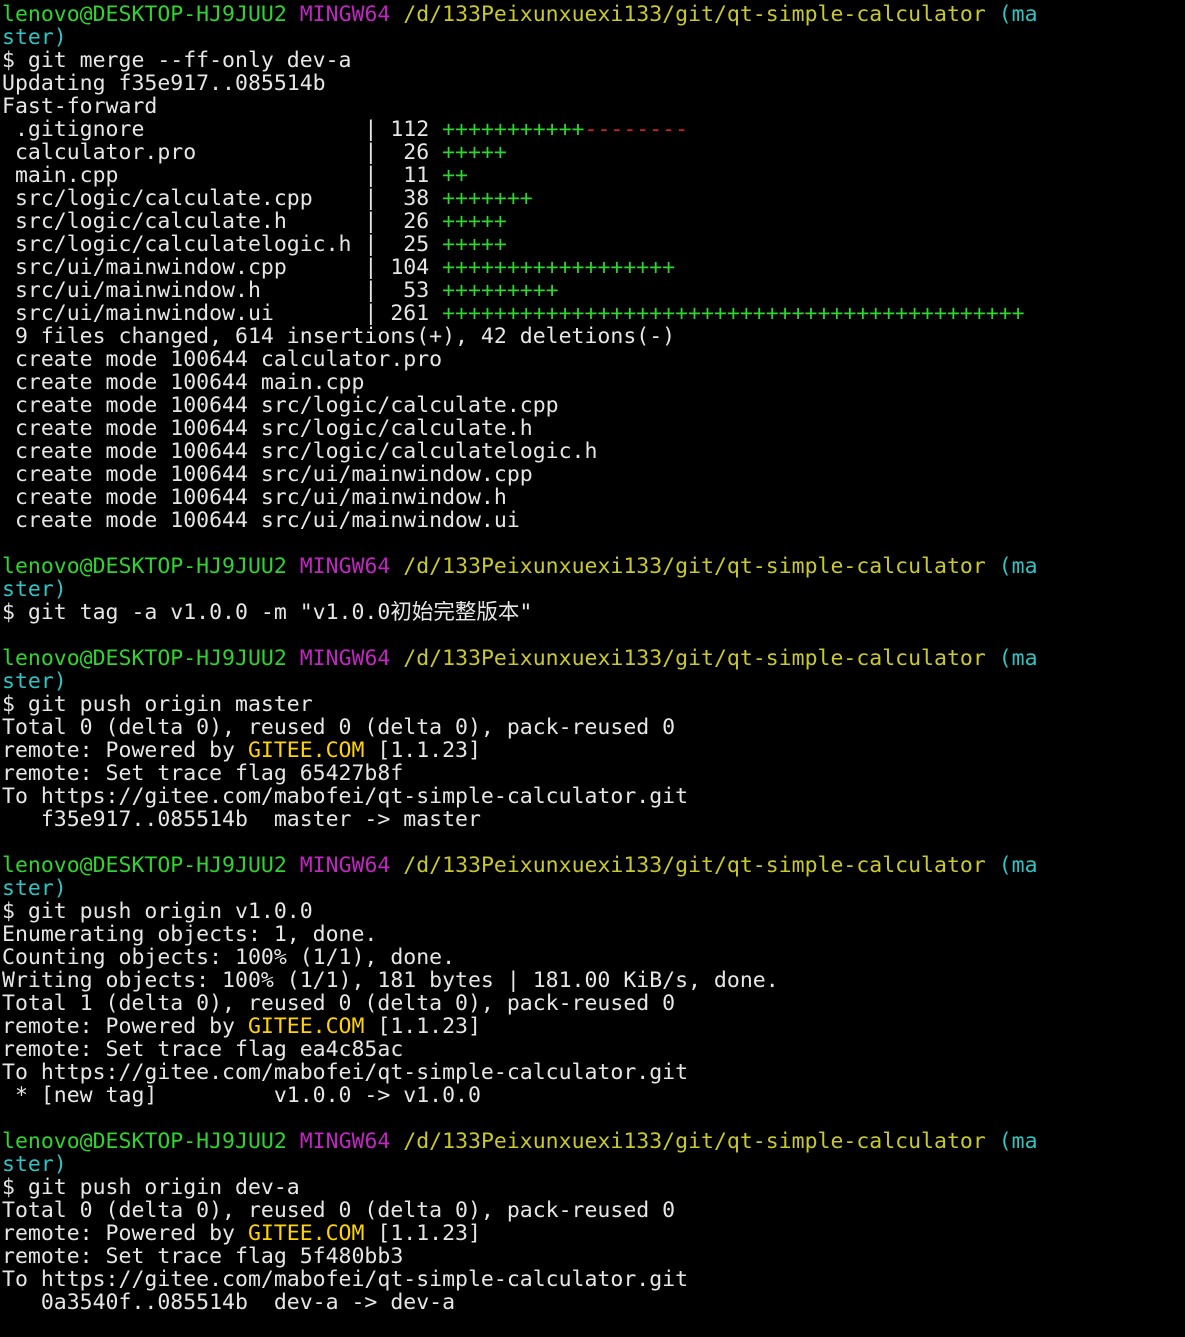  I want to click on terminal-text: calculator.pro | 26, so click(222, 152).